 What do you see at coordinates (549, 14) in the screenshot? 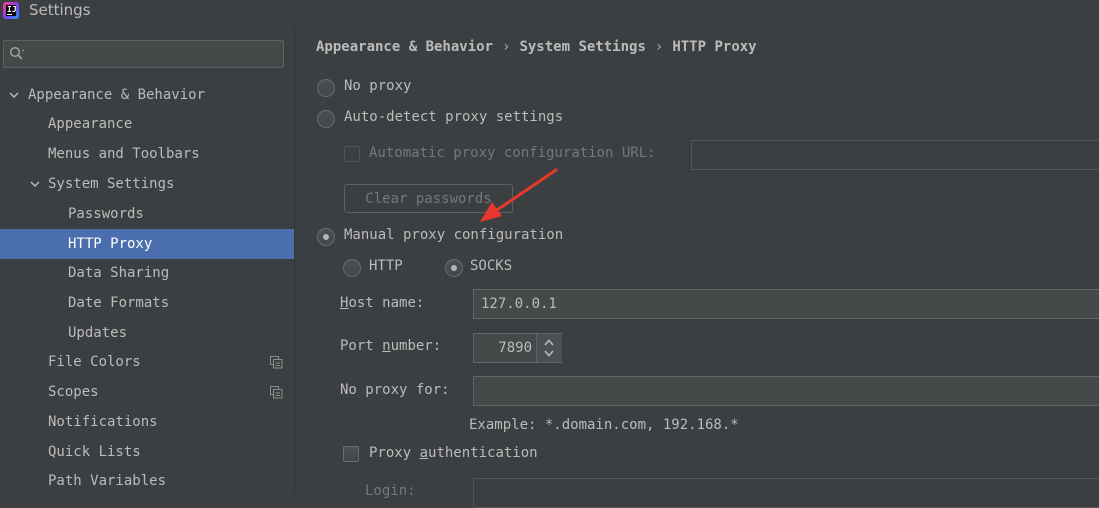
I see `title-bar: IJ Settings` at bounding box center [549, 14].